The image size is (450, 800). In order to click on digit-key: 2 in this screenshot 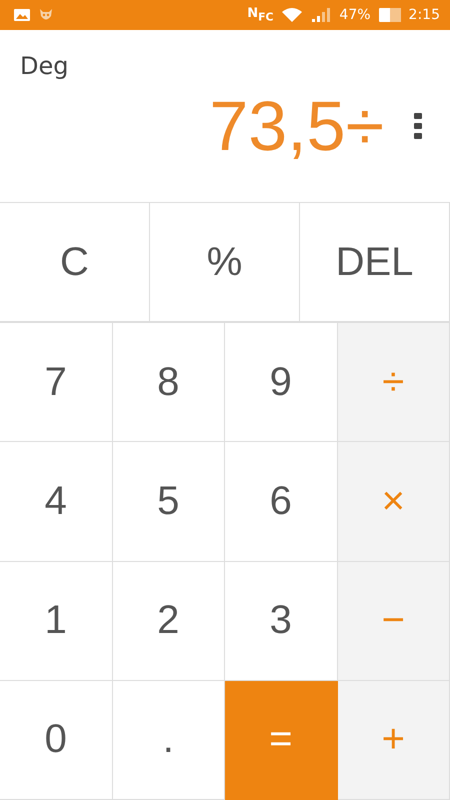, I will do `click(168, 621)`.